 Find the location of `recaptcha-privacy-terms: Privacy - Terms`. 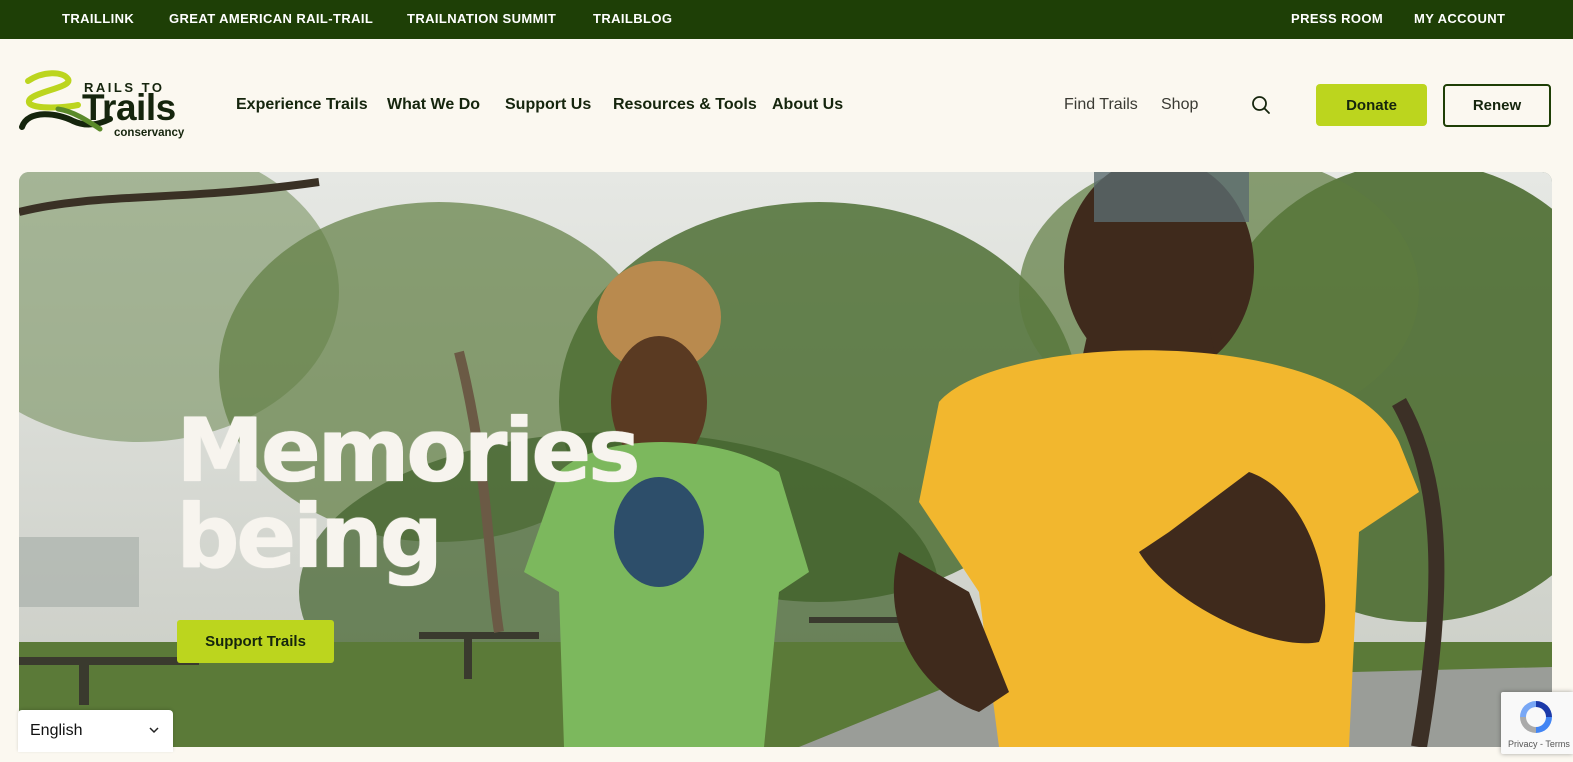

recaptcha-privacy-terms: Privacy - Terms is located at coordinates (1539, 744).